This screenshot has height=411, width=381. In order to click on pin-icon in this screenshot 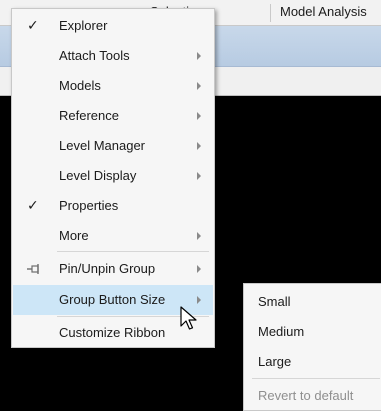, I will do `click(33, 269)`.